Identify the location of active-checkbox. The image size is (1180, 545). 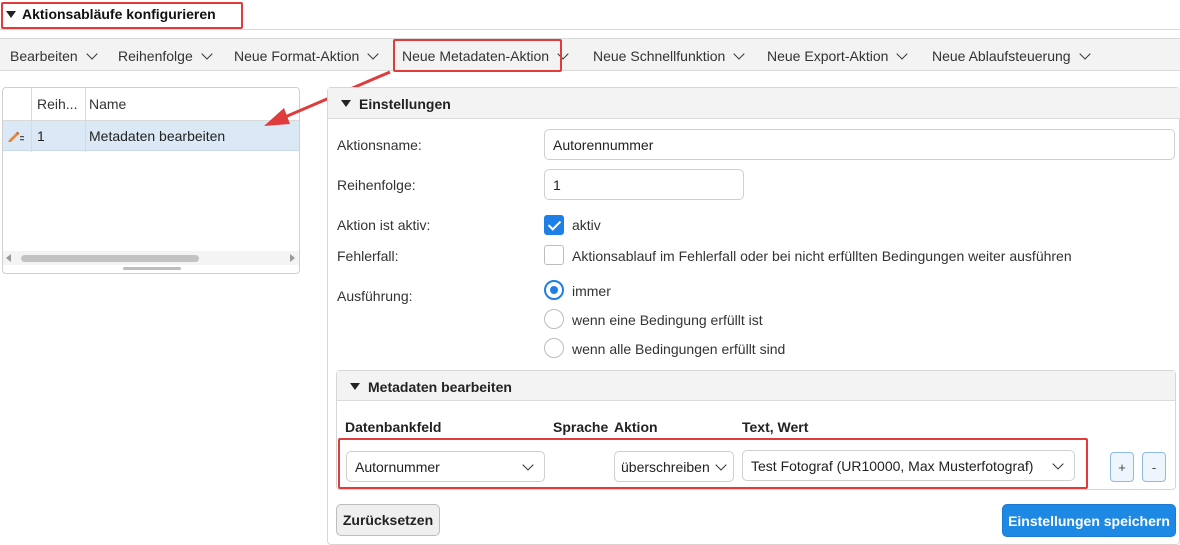
(554, 225).